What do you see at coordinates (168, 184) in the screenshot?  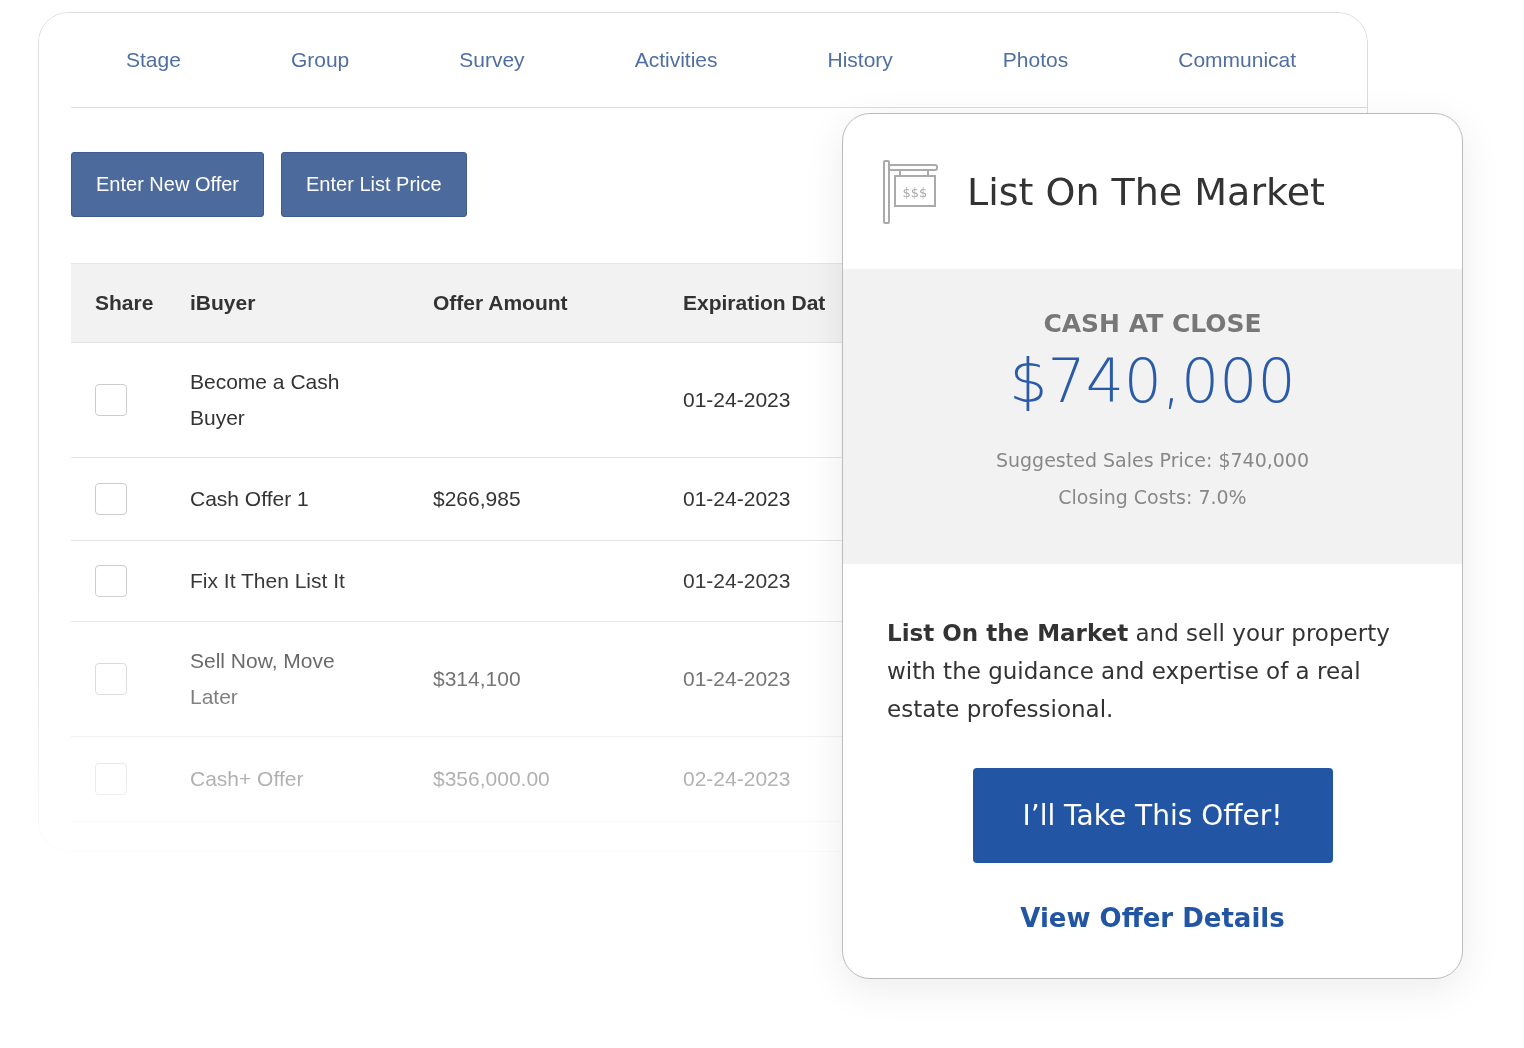 I see `action-button: Enter New Offer` at bounding box center [168, 184].